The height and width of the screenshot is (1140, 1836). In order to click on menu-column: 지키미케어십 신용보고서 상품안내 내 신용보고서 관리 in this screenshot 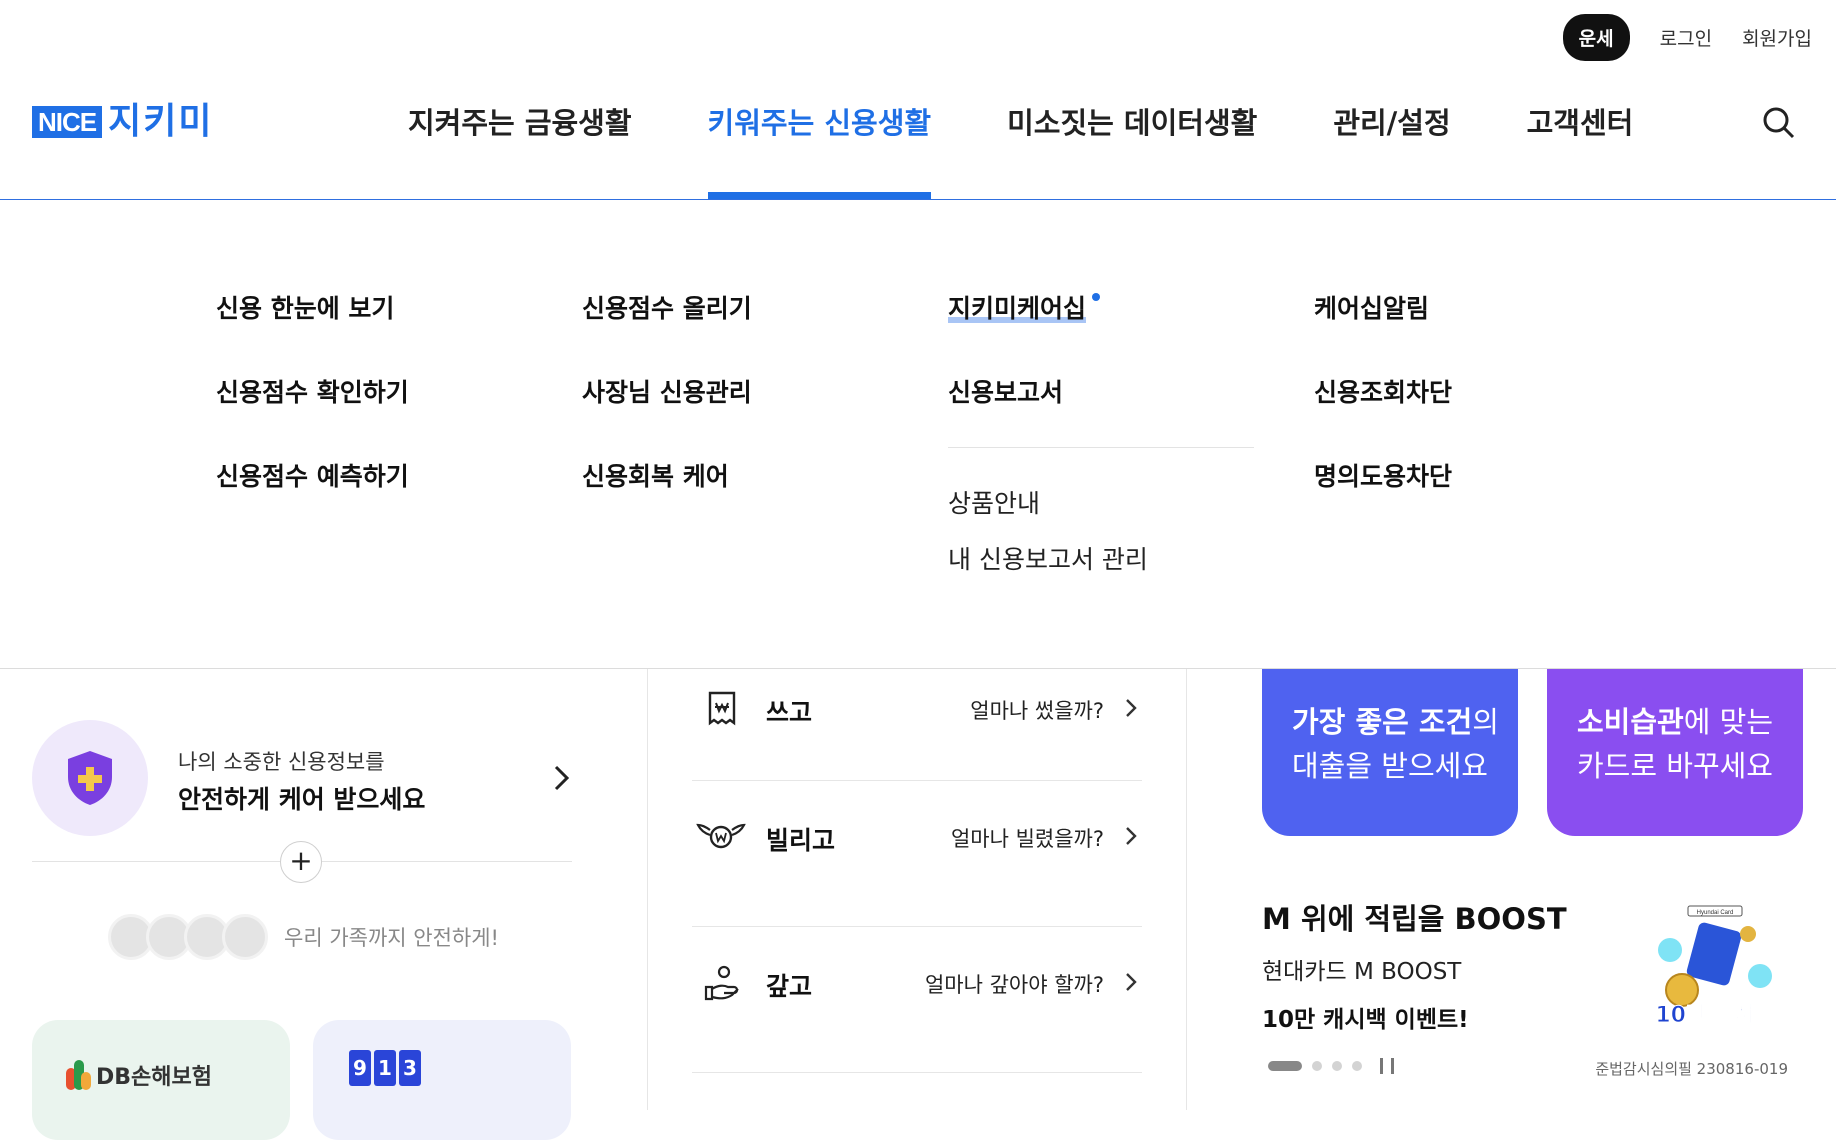, I will do `click(1101, 442)`.